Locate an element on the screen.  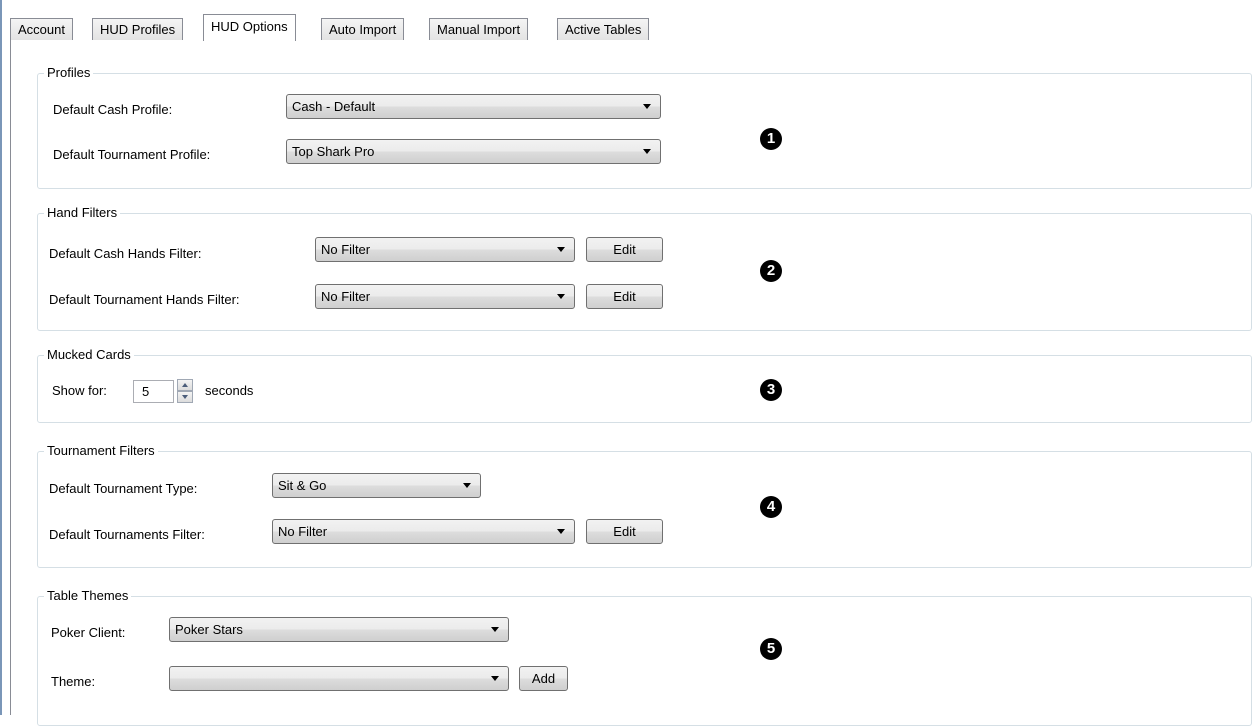
default-tournament-profile-value: Top Shark Pro is located at coordinates (333, 151).